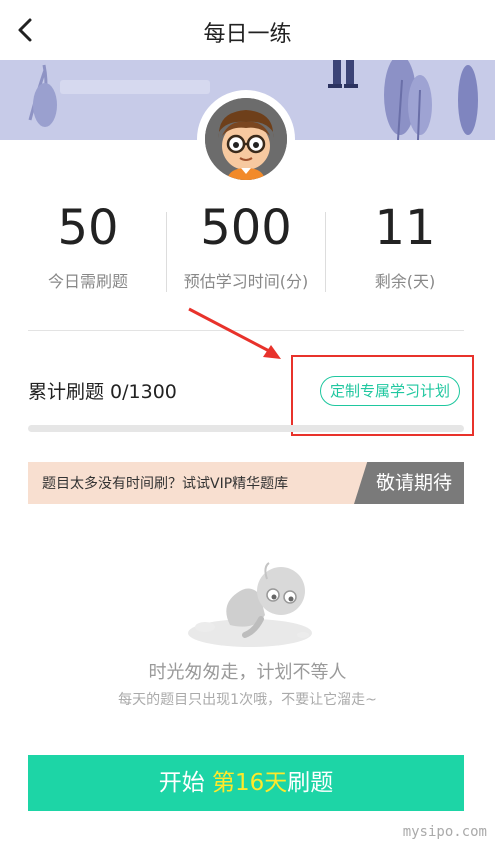 This screenshot has width=495, height=849. I want to click on progress-label: 累计刷题 0/1300, so click(102, 392).